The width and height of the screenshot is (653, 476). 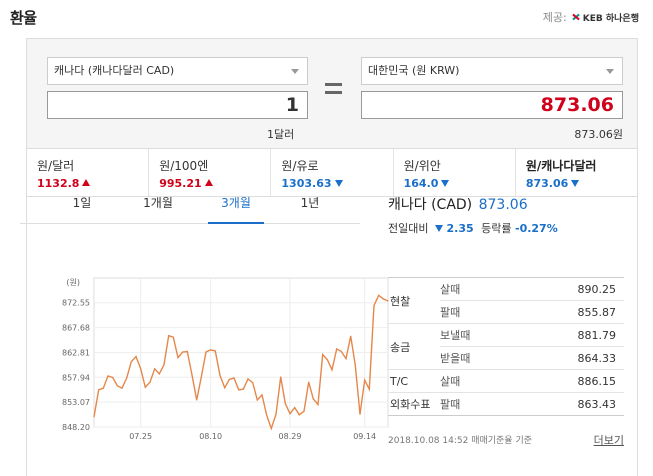 What do you see at coordinates (184, 166) in the screenshot?
I see `rate-tab-name: 원/100엔` at bounding box center [184, 166].